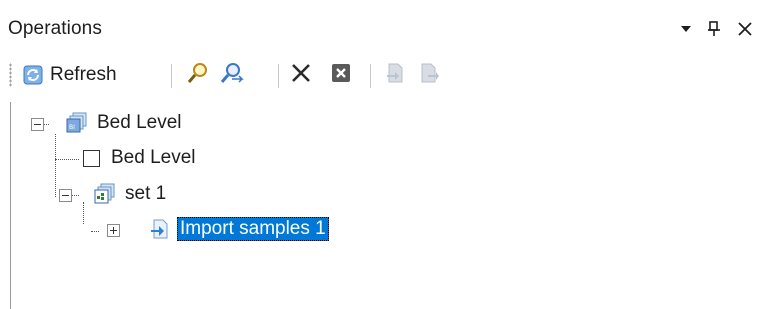  Describe the element at coordinates (83, 74) in the screenshot. I see `refresh-label: Refresh` at that location.